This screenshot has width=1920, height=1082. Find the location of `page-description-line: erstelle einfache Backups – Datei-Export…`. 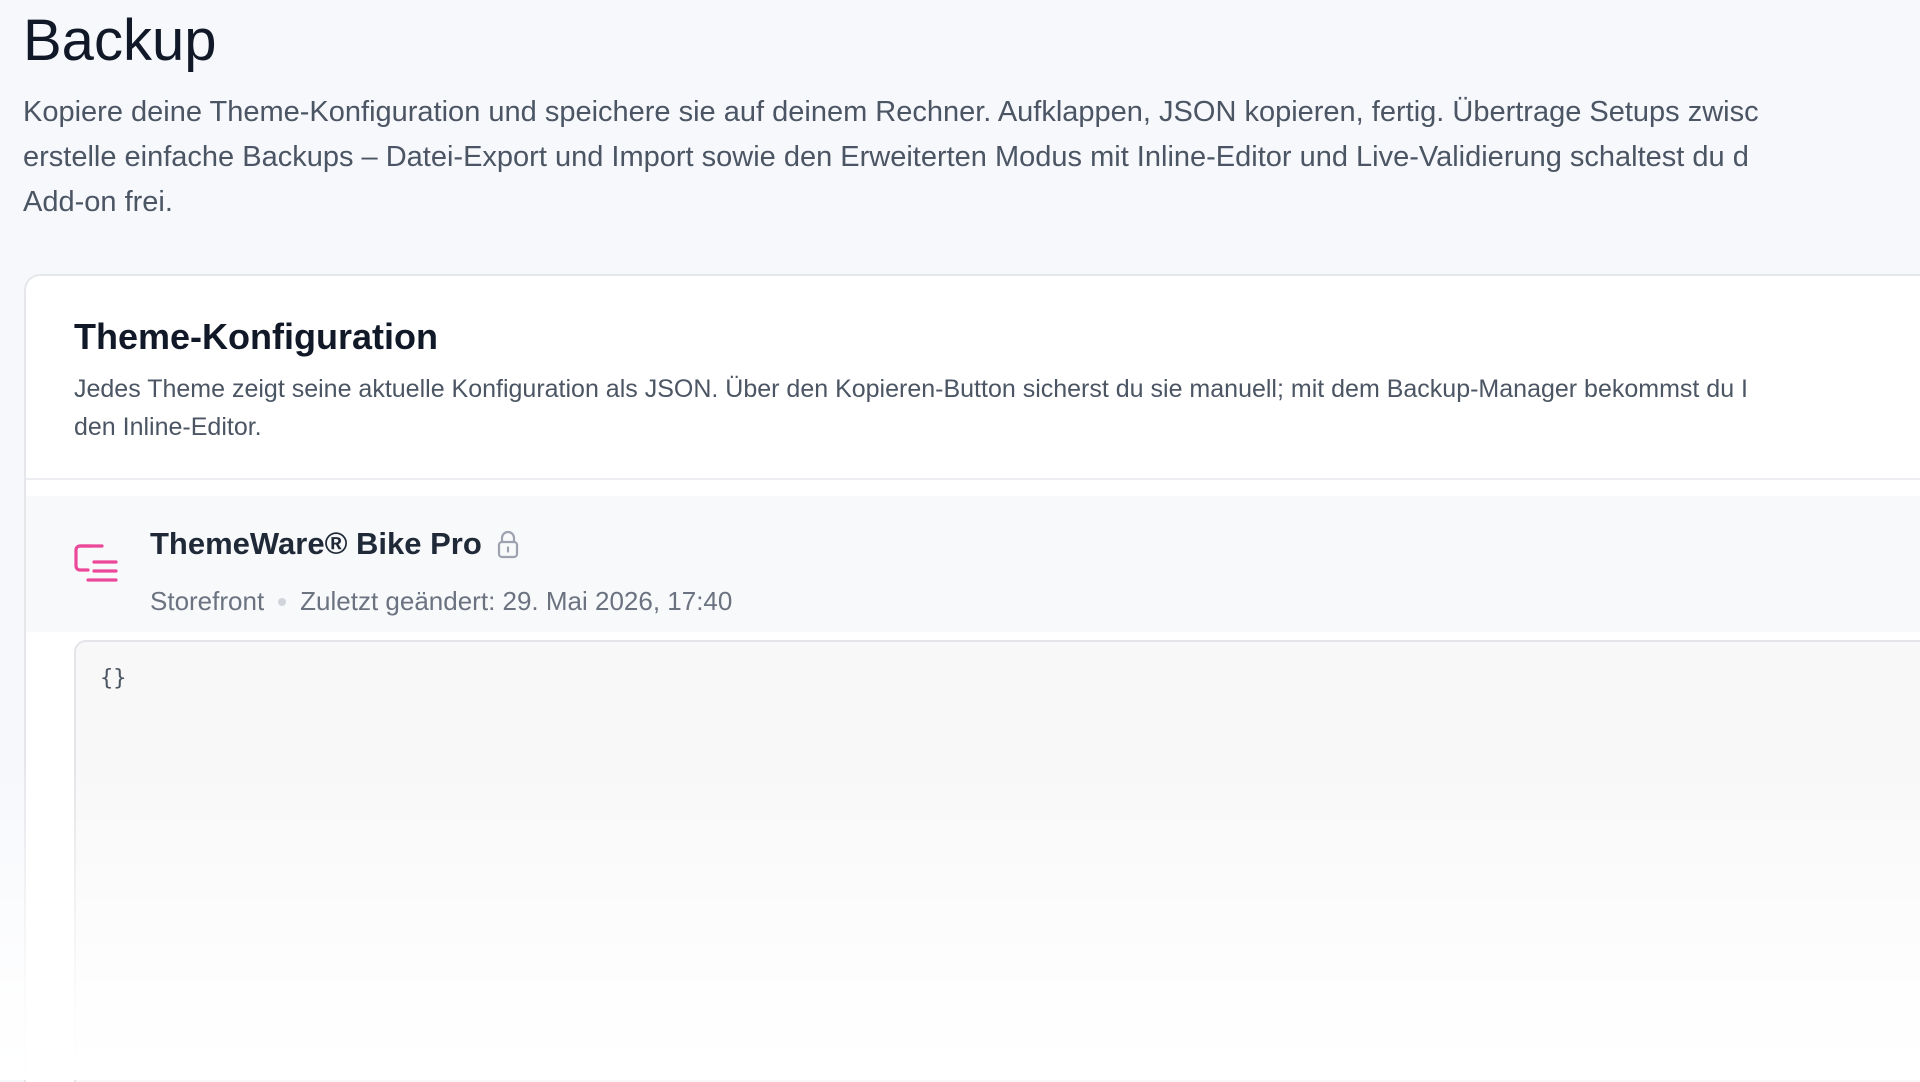

page-description-line: erstelle einfache Backups – Datei-Export… is located at coordinates (886, 157).